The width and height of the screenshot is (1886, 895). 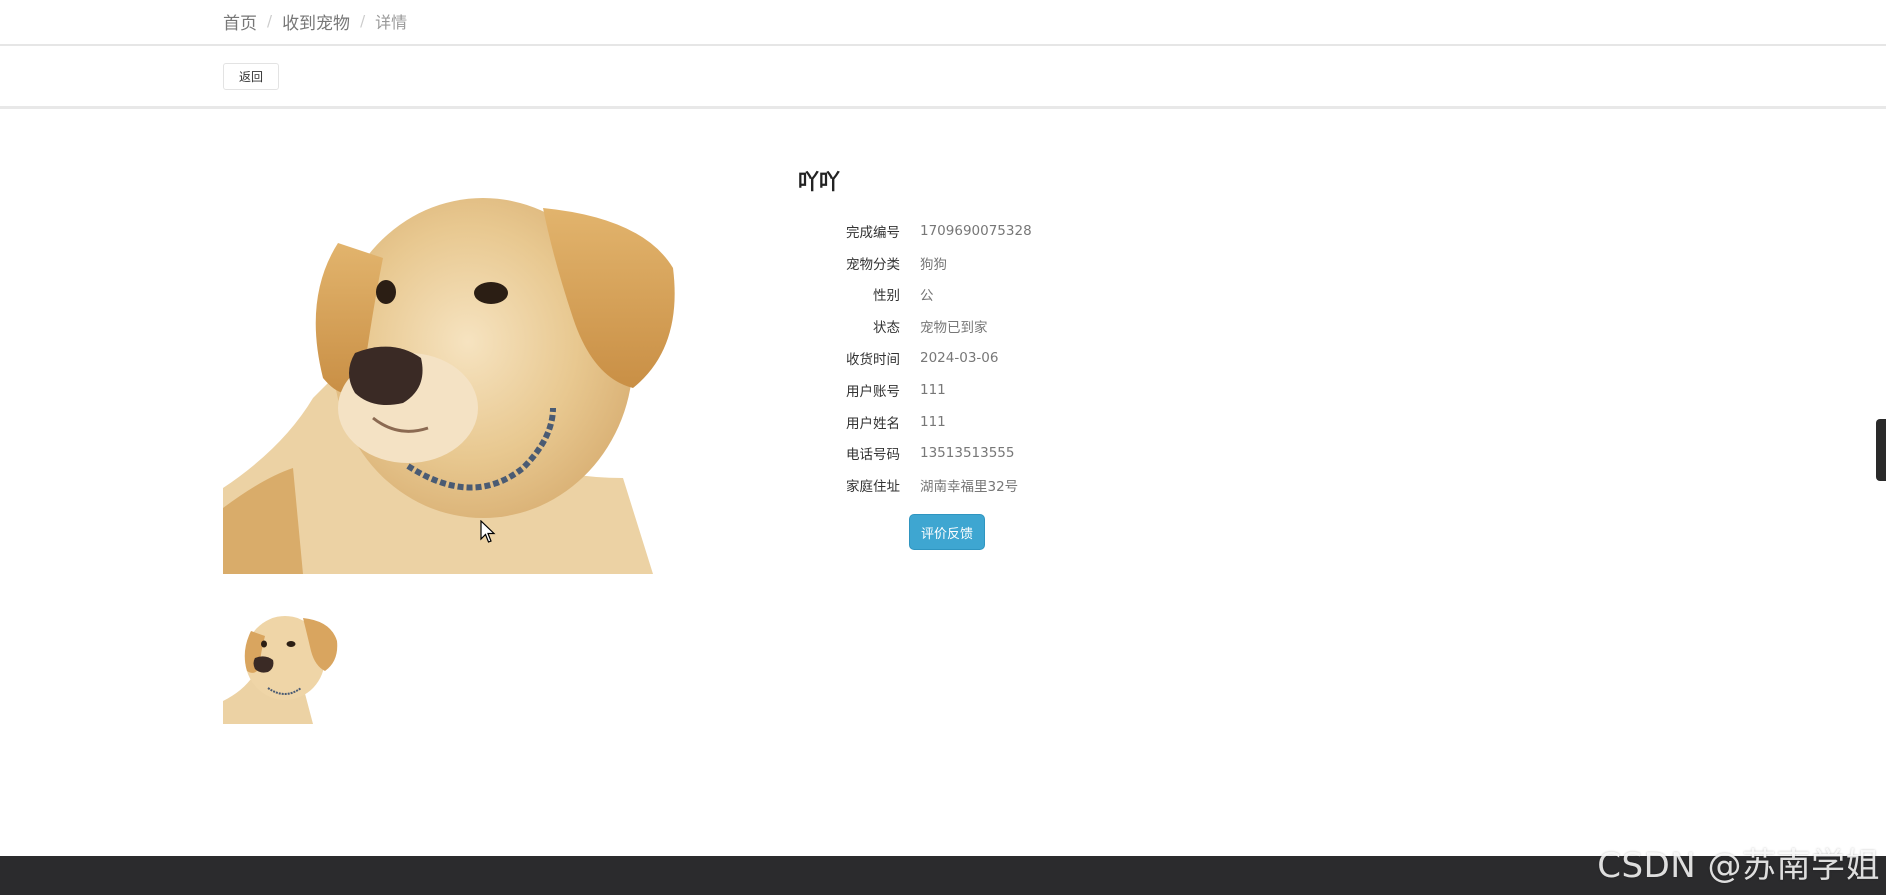 What do you see at coordinates (873, 360) in the screenshot?
I see `detail-label: 收货时间` at bounding box center [873, 360].